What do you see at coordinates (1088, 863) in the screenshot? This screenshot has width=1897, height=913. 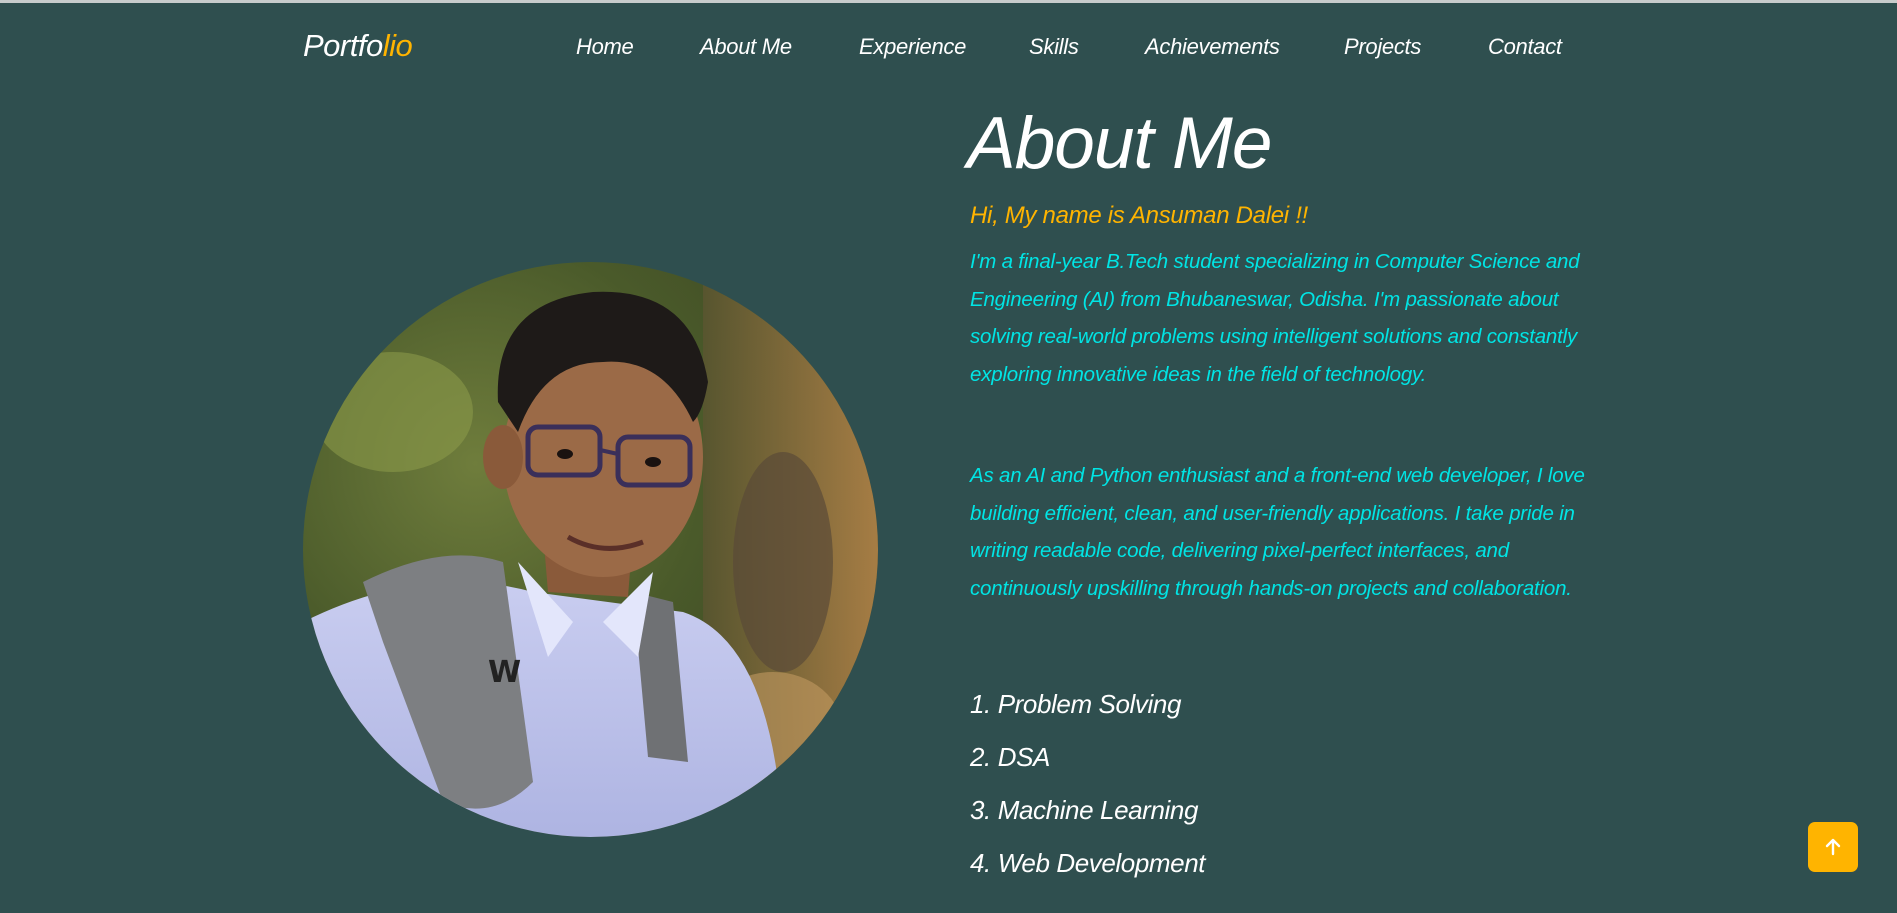 I see `skill-item: 4. Web Development` at bounding box center [1088, 863].